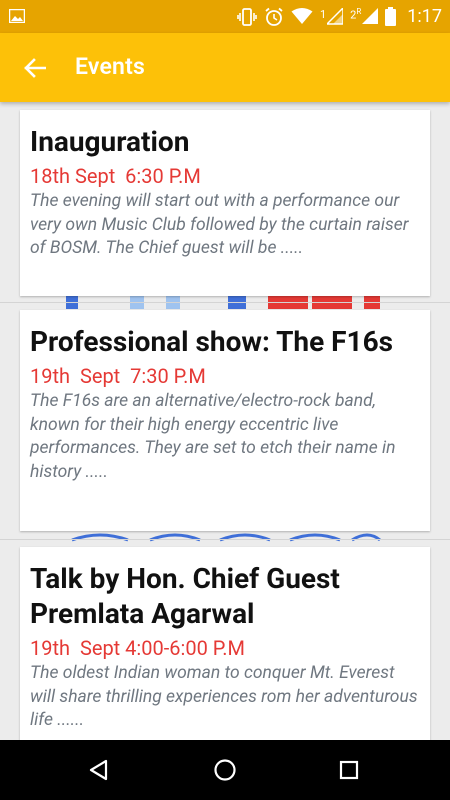 The image size is (450, 800). What do you see at coordinates (225, 16) in the screenshot?
I see `status-bar: 1 2R 1:17` at bounding box center [225, 16].